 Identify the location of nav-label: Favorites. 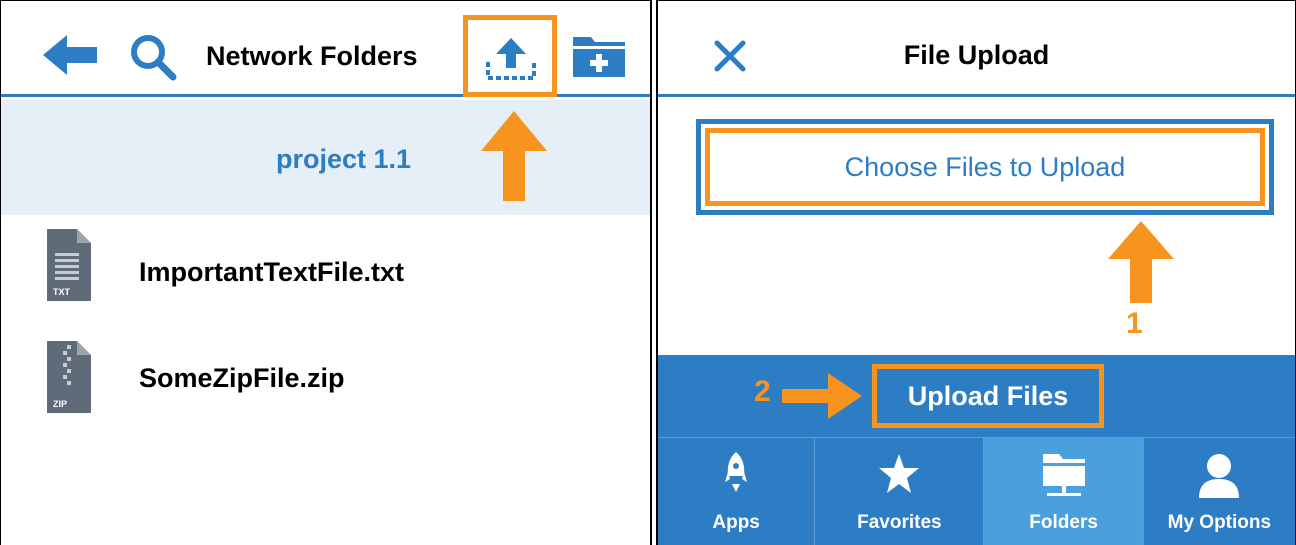
(899, 522).